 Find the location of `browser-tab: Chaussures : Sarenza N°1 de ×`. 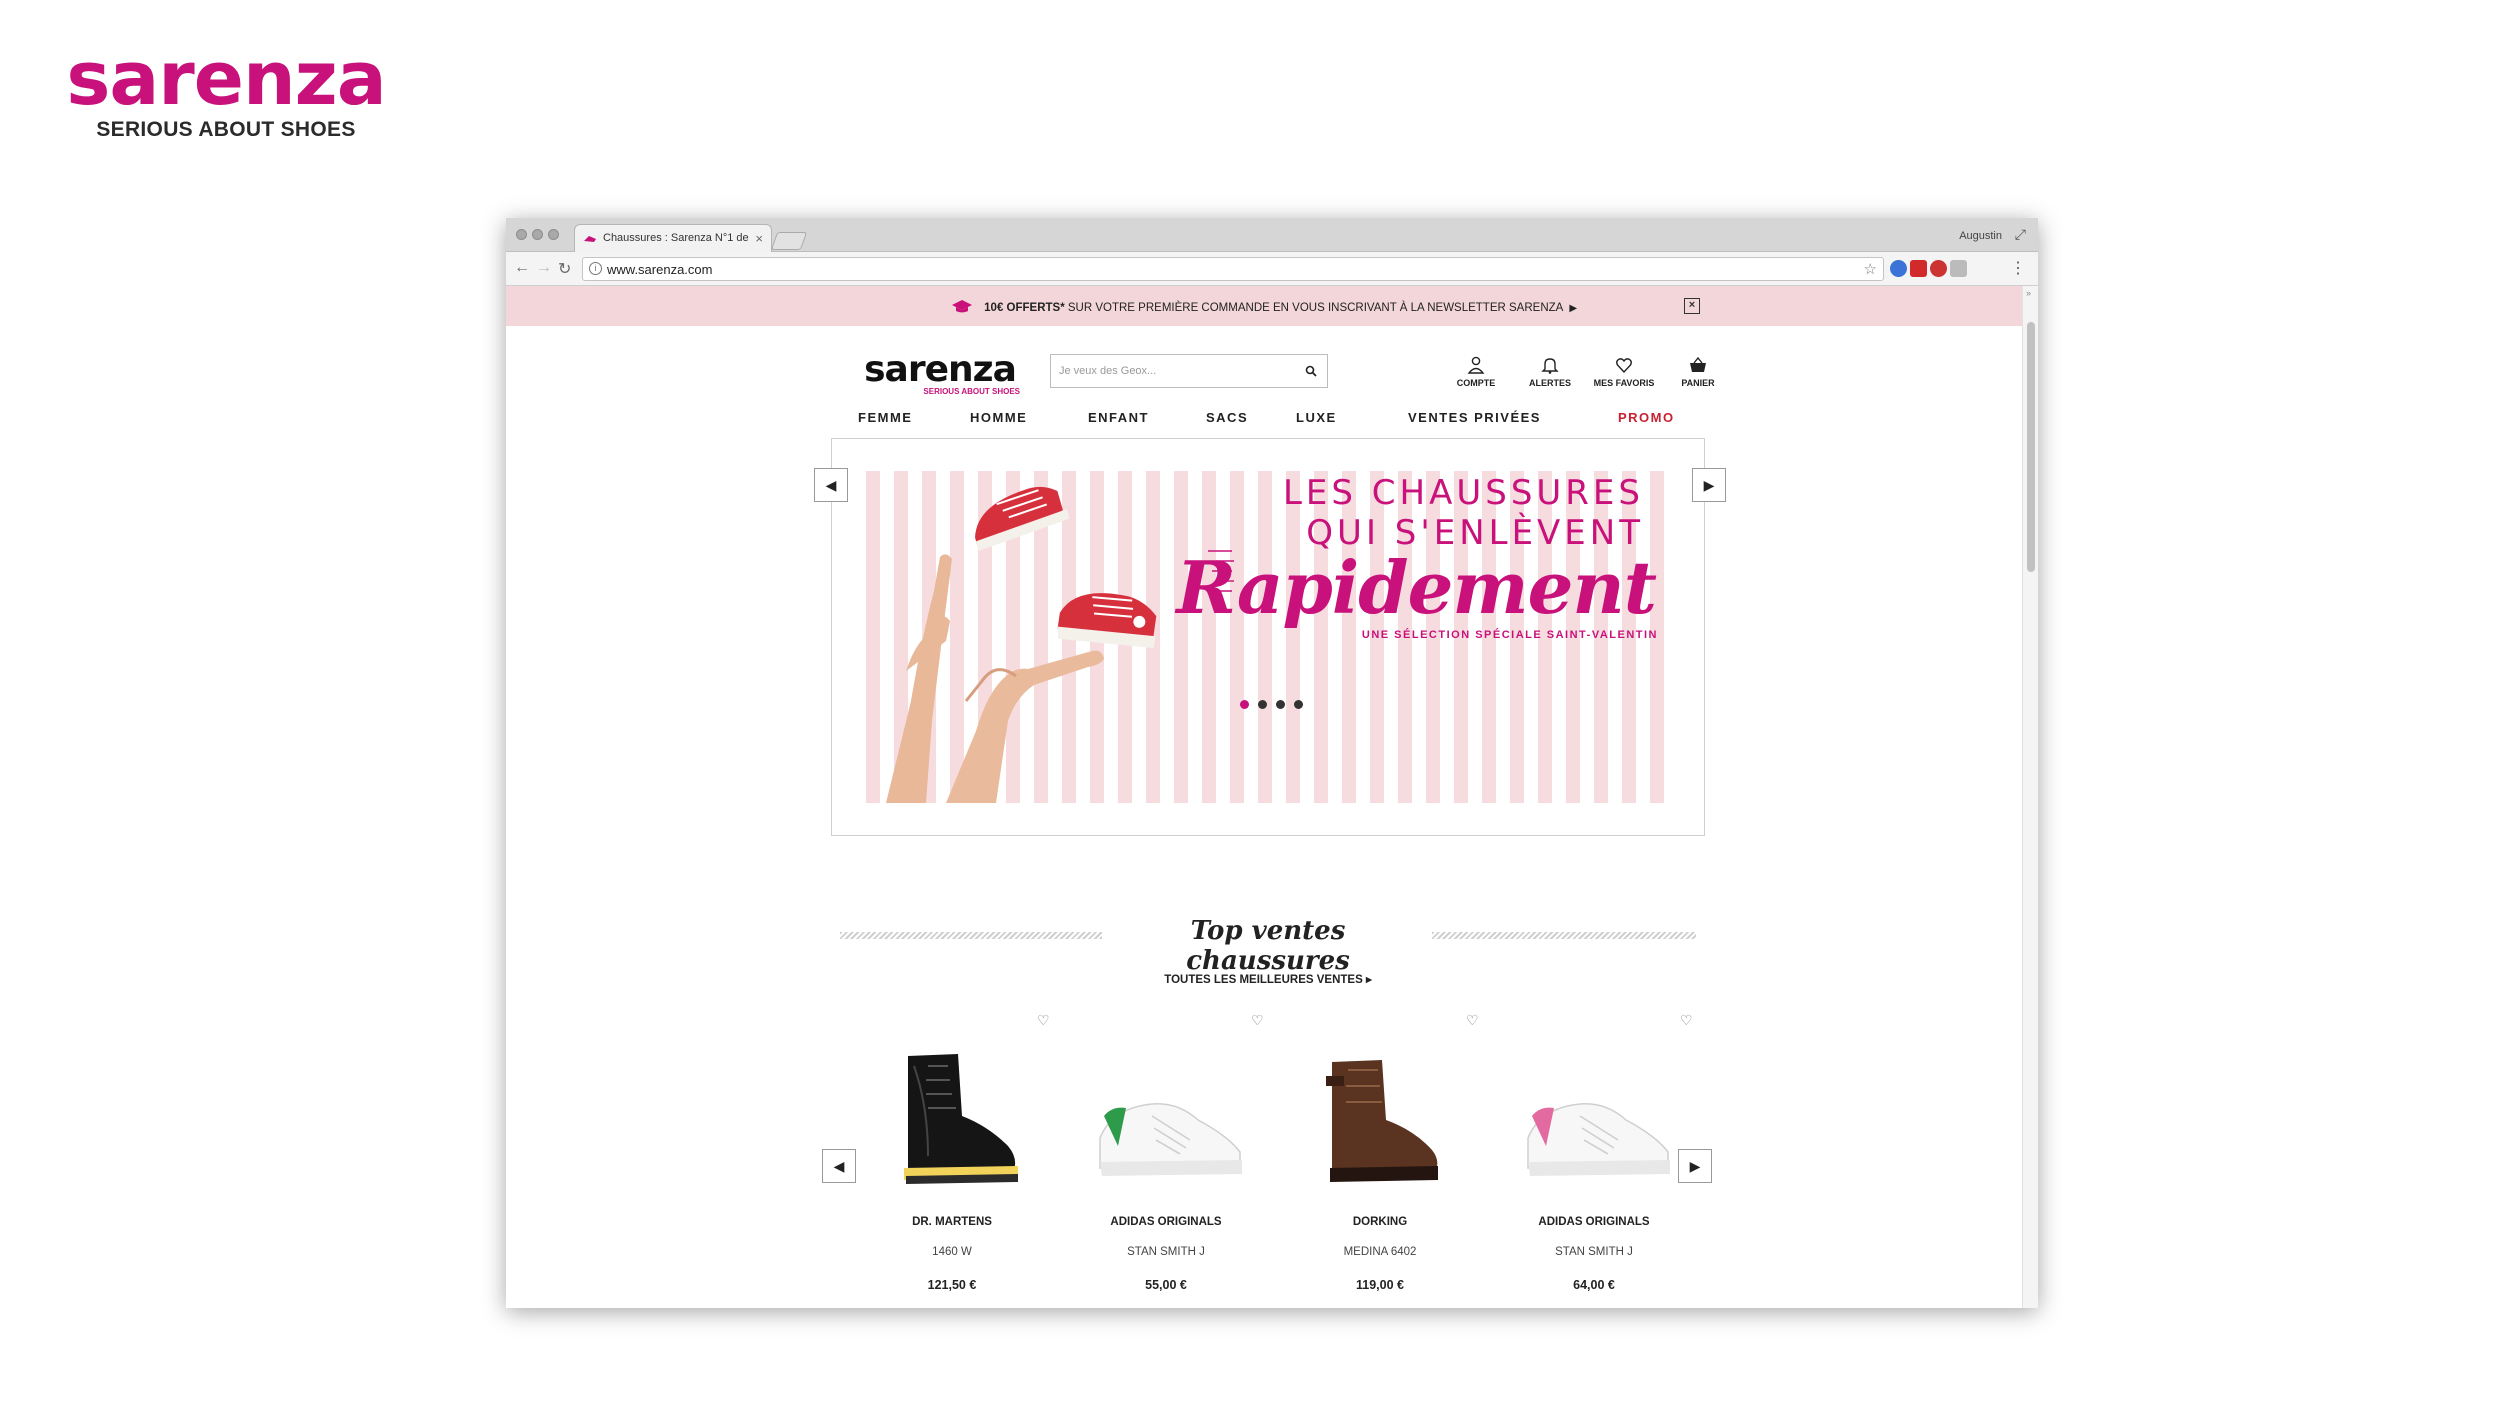

browser-tab: Chaussures : Sarenza N°1 de × is located at coordinates (673, 238).